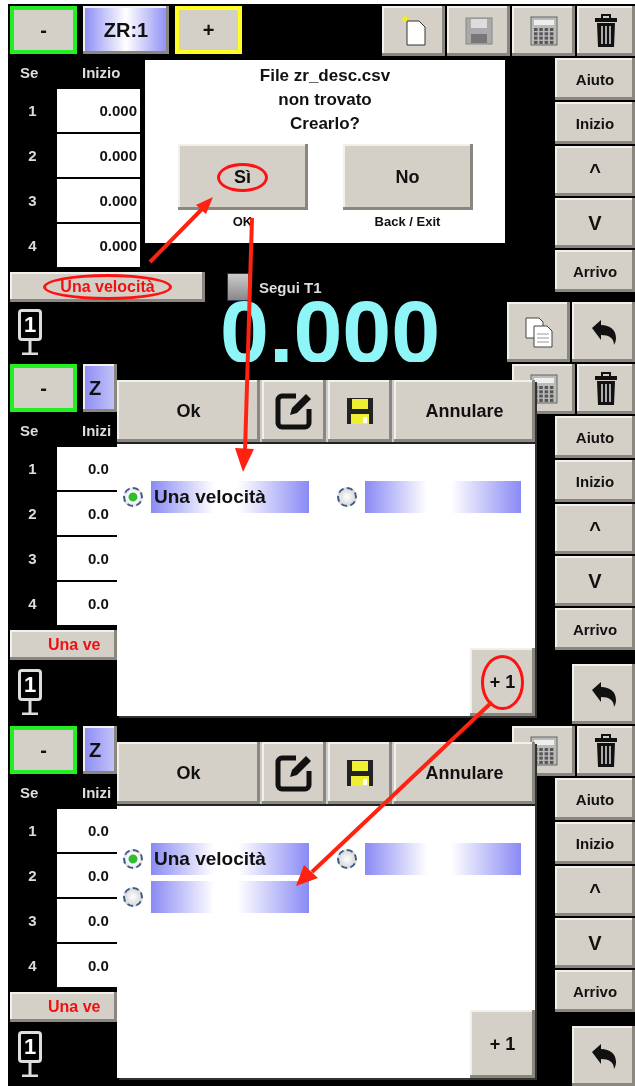 The width and height of the screenshot is (635, 1086). I want to click on new-file-icon, so click(413, 31).